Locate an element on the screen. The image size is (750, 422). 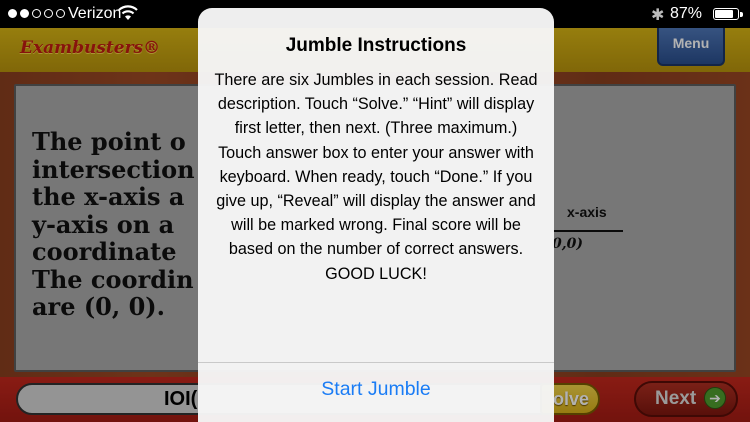
dialog-divider is located at coordinates (376, 362).